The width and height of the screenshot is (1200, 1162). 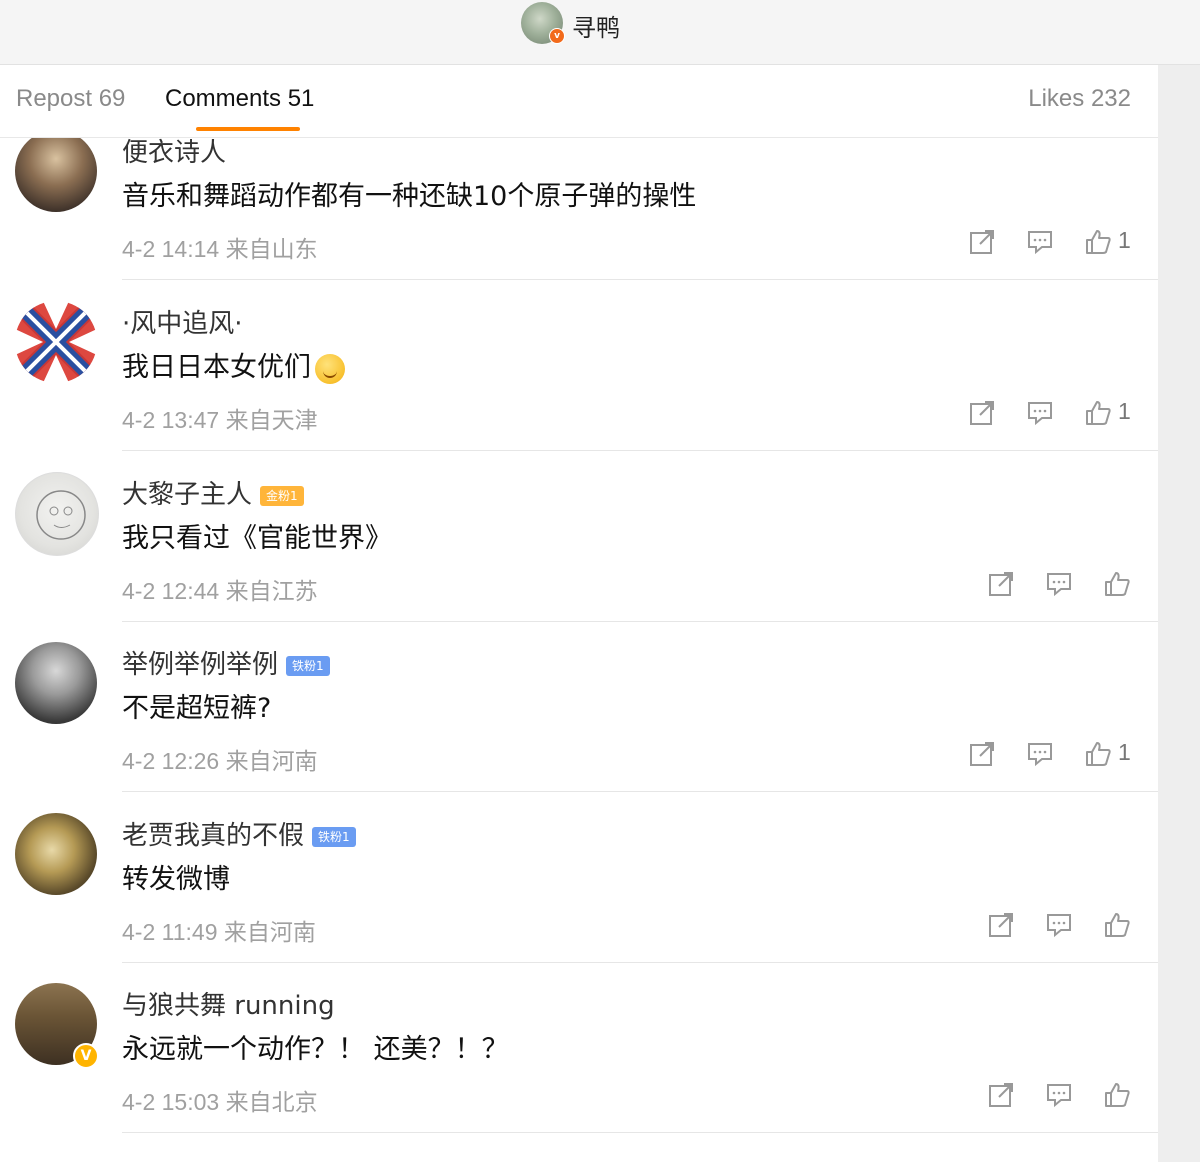 What do you see at coordinates (213, 836) in the screenshot?
I see `username-text: 老贾我真的不假` at bounding box center [213, 836].